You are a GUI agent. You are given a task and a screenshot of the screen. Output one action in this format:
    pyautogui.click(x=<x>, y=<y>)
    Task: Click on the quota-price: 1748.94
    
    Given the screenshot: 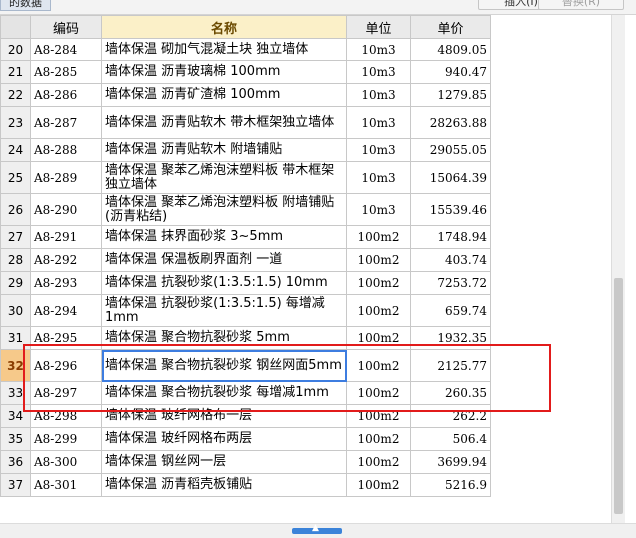 What is the action you would take?
    pyautogui.click(x=450, y=237)
    